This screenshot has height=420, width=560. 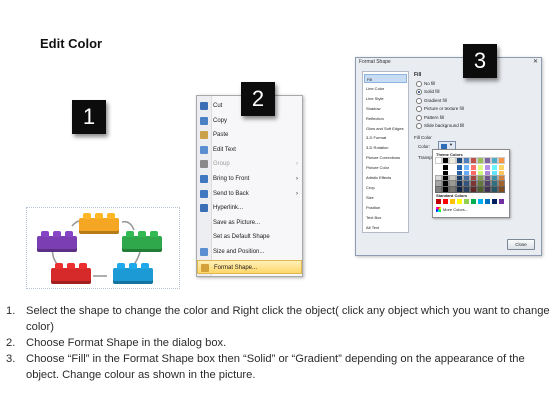 What do you see at coordinates (425, 84) in the screenshot?
I see `fill-option-no-fill: No fill` at bounding box center [425, 84].